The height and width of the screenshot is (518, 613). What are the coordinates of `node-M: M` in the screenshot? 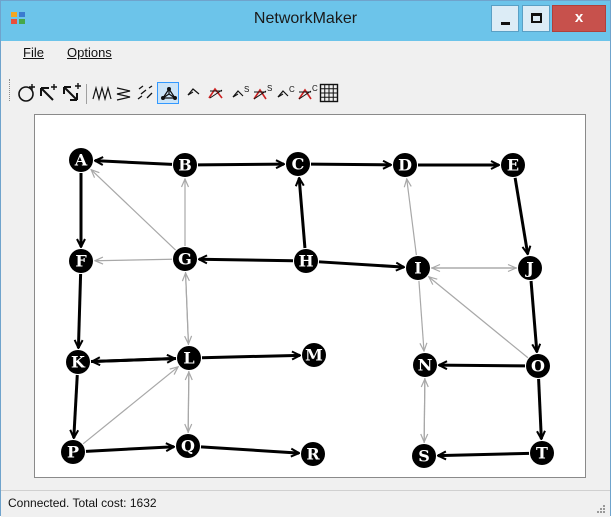 It's located at (314, 355).